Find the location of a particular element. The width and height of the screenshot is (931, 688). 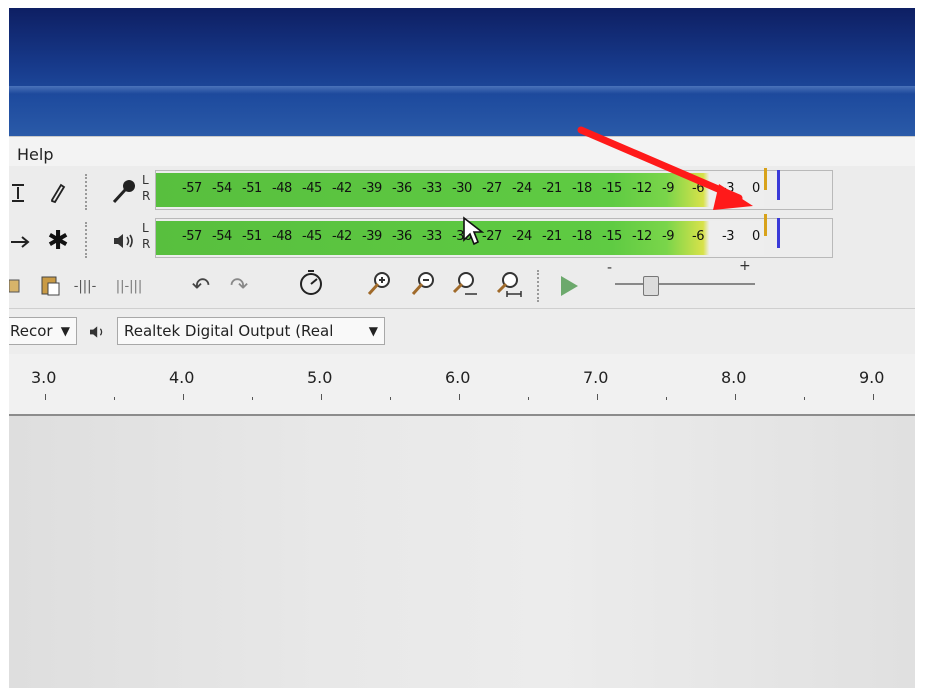

ruler-time-label: 6.0 is located at coordinates (458, 377).